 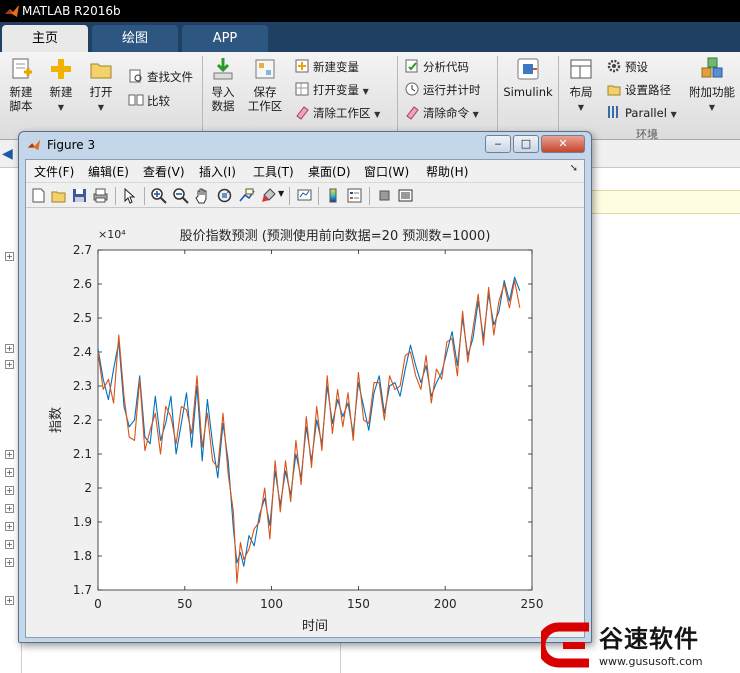 I want to click on toolbar-separator, so click(x=289, y=196).